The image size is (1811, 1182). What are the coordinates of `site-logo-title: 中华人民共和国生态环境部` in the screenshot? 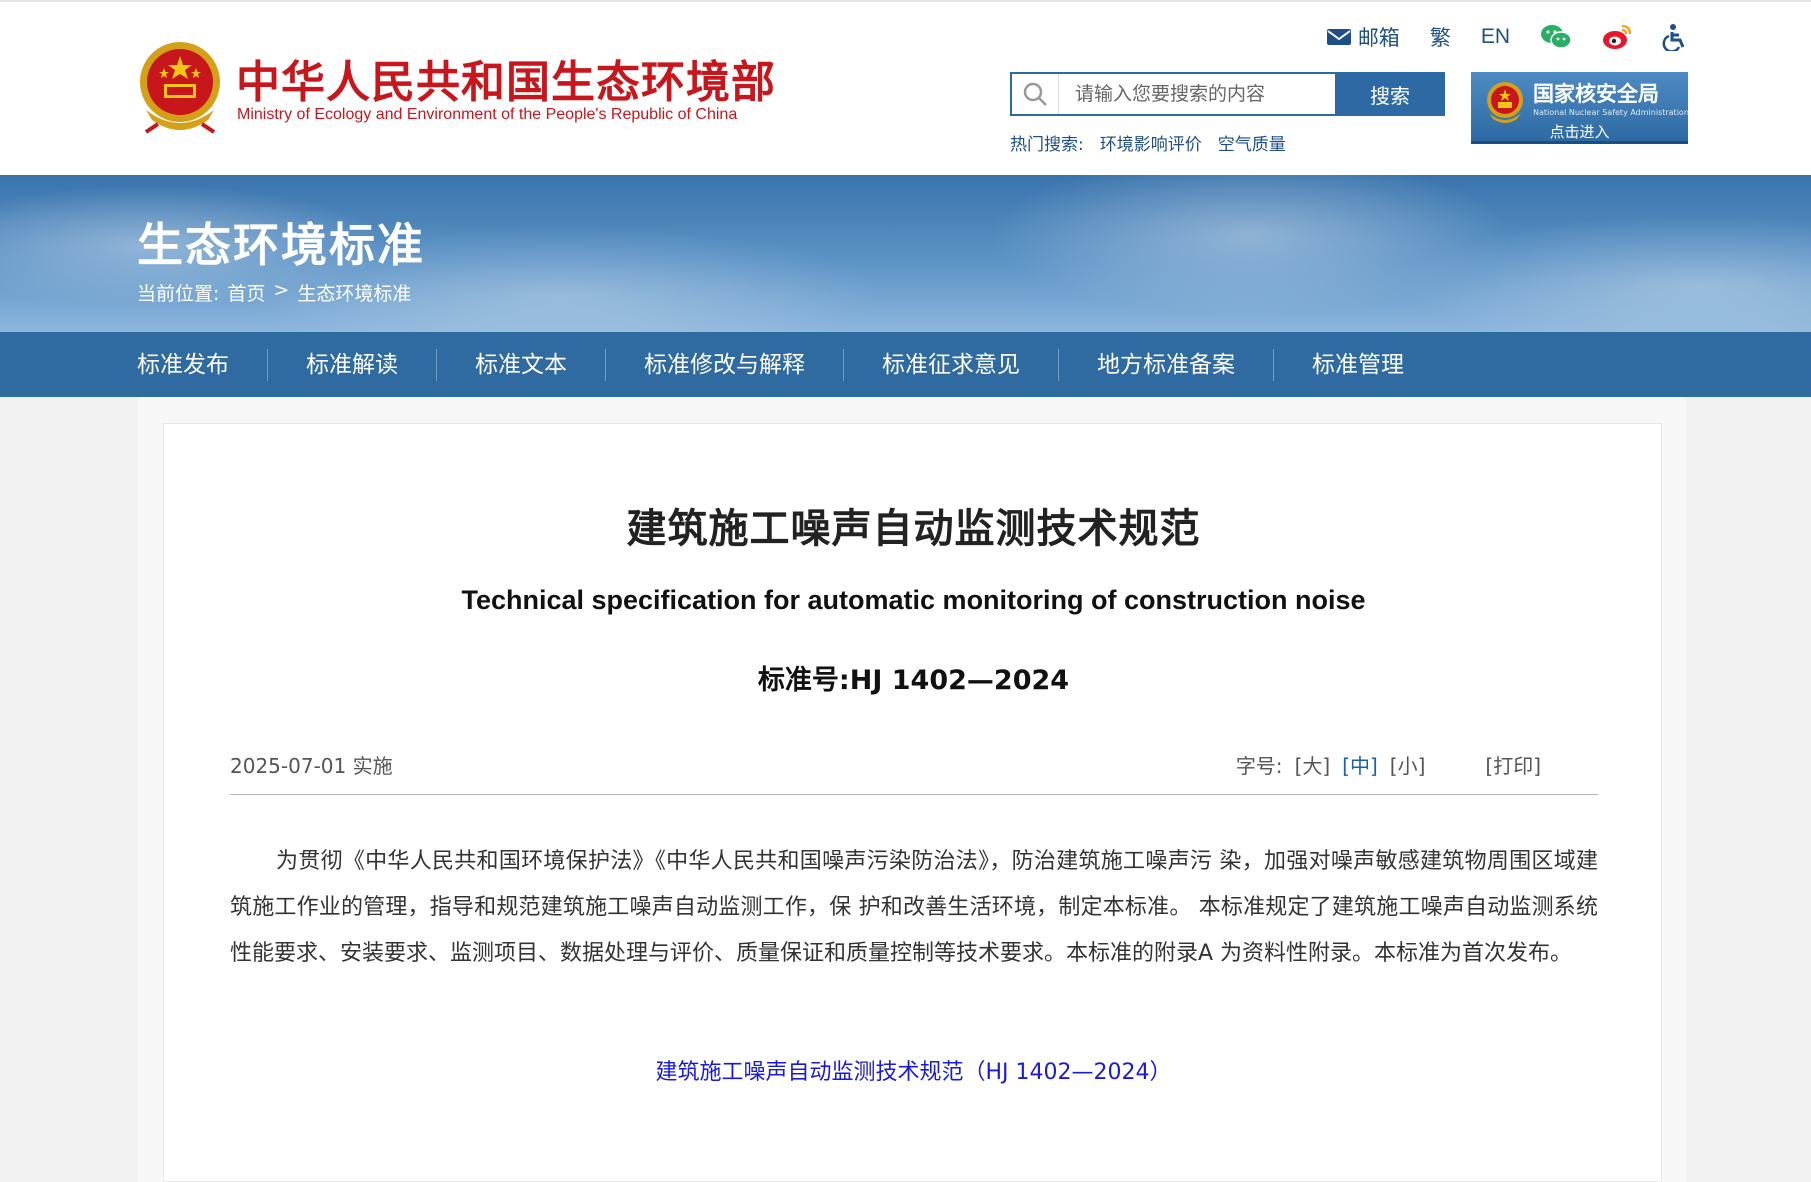 It's located at (506, 78).